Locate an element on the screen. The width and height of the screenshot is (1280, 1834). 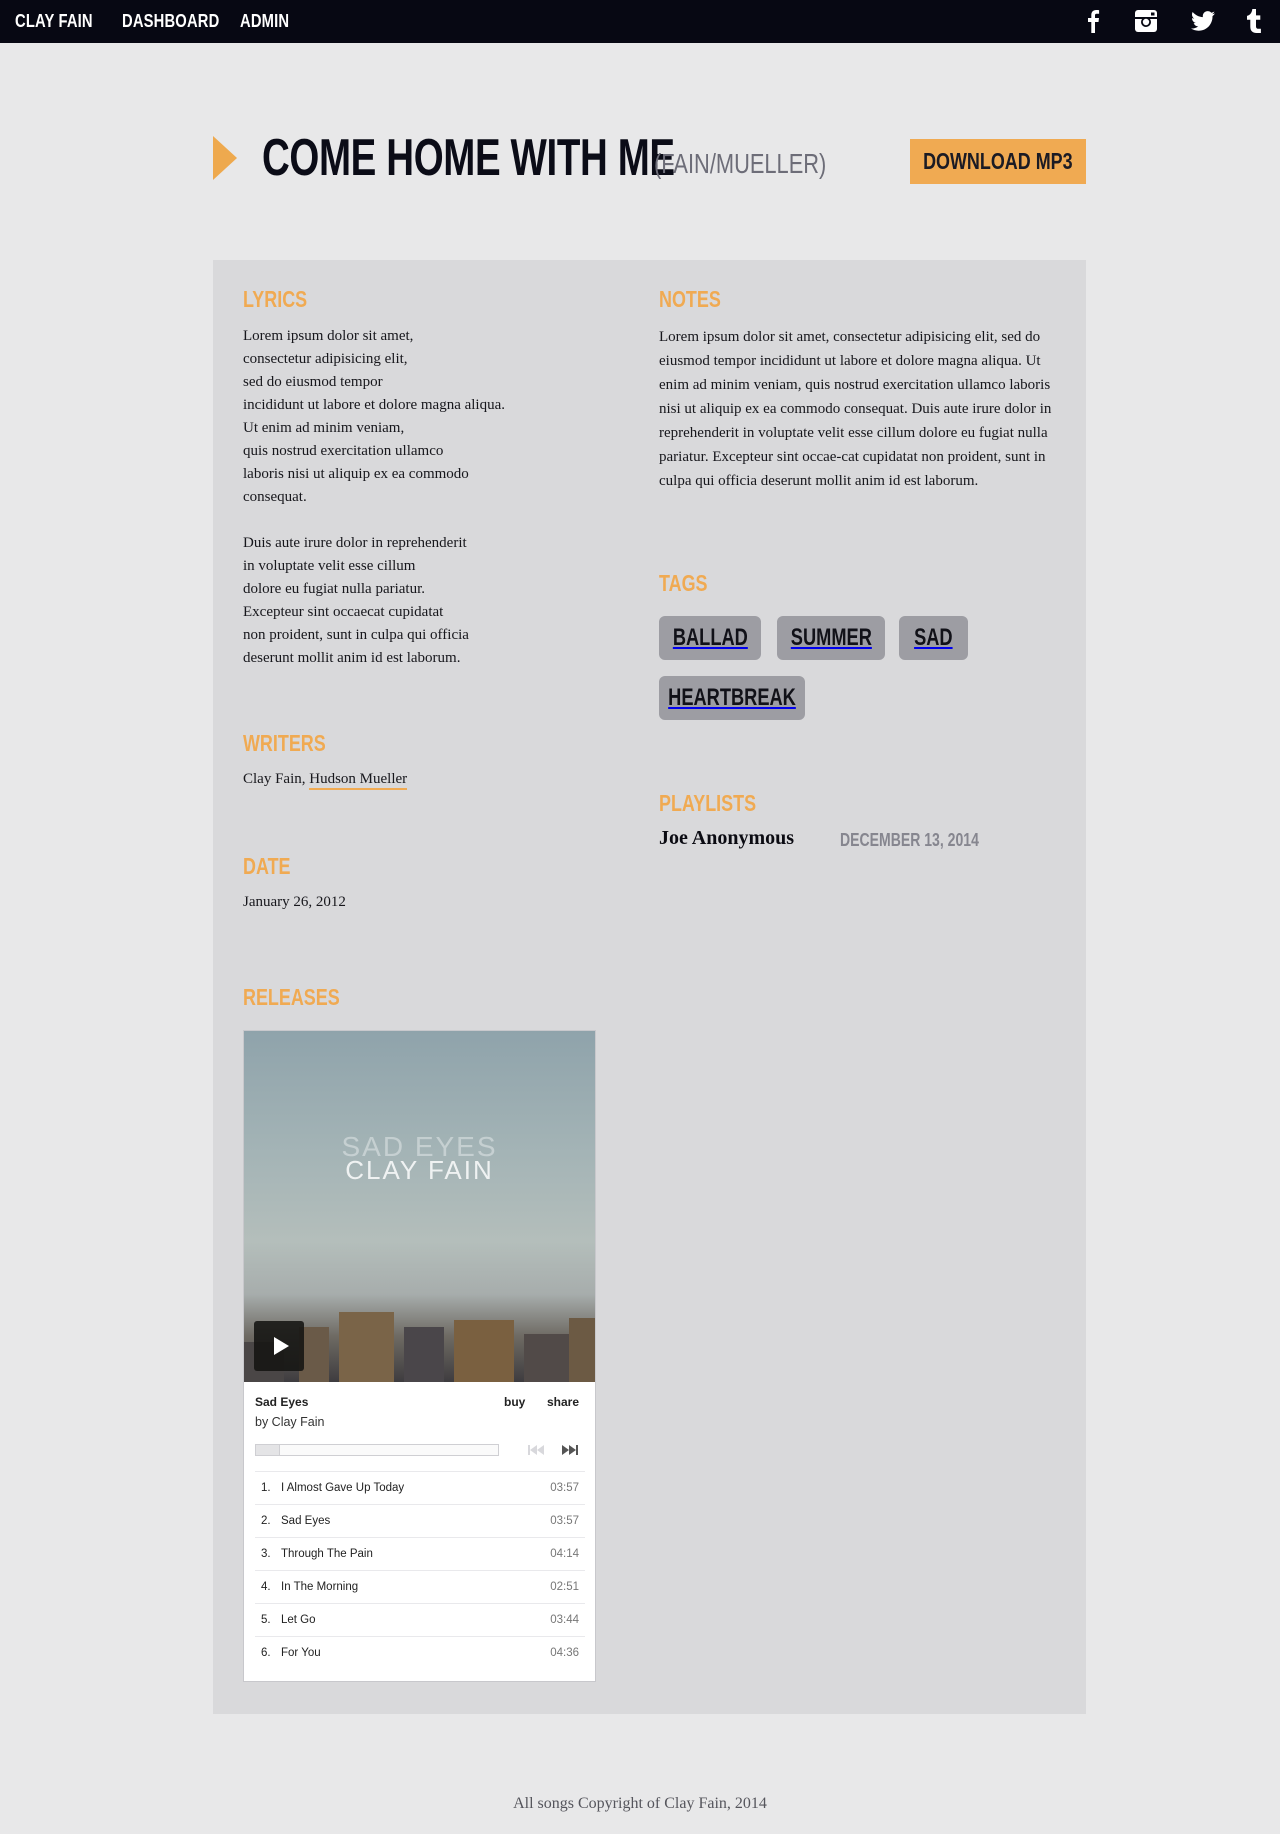
tags-heading: TAGS is located at coordinates (683, 583).